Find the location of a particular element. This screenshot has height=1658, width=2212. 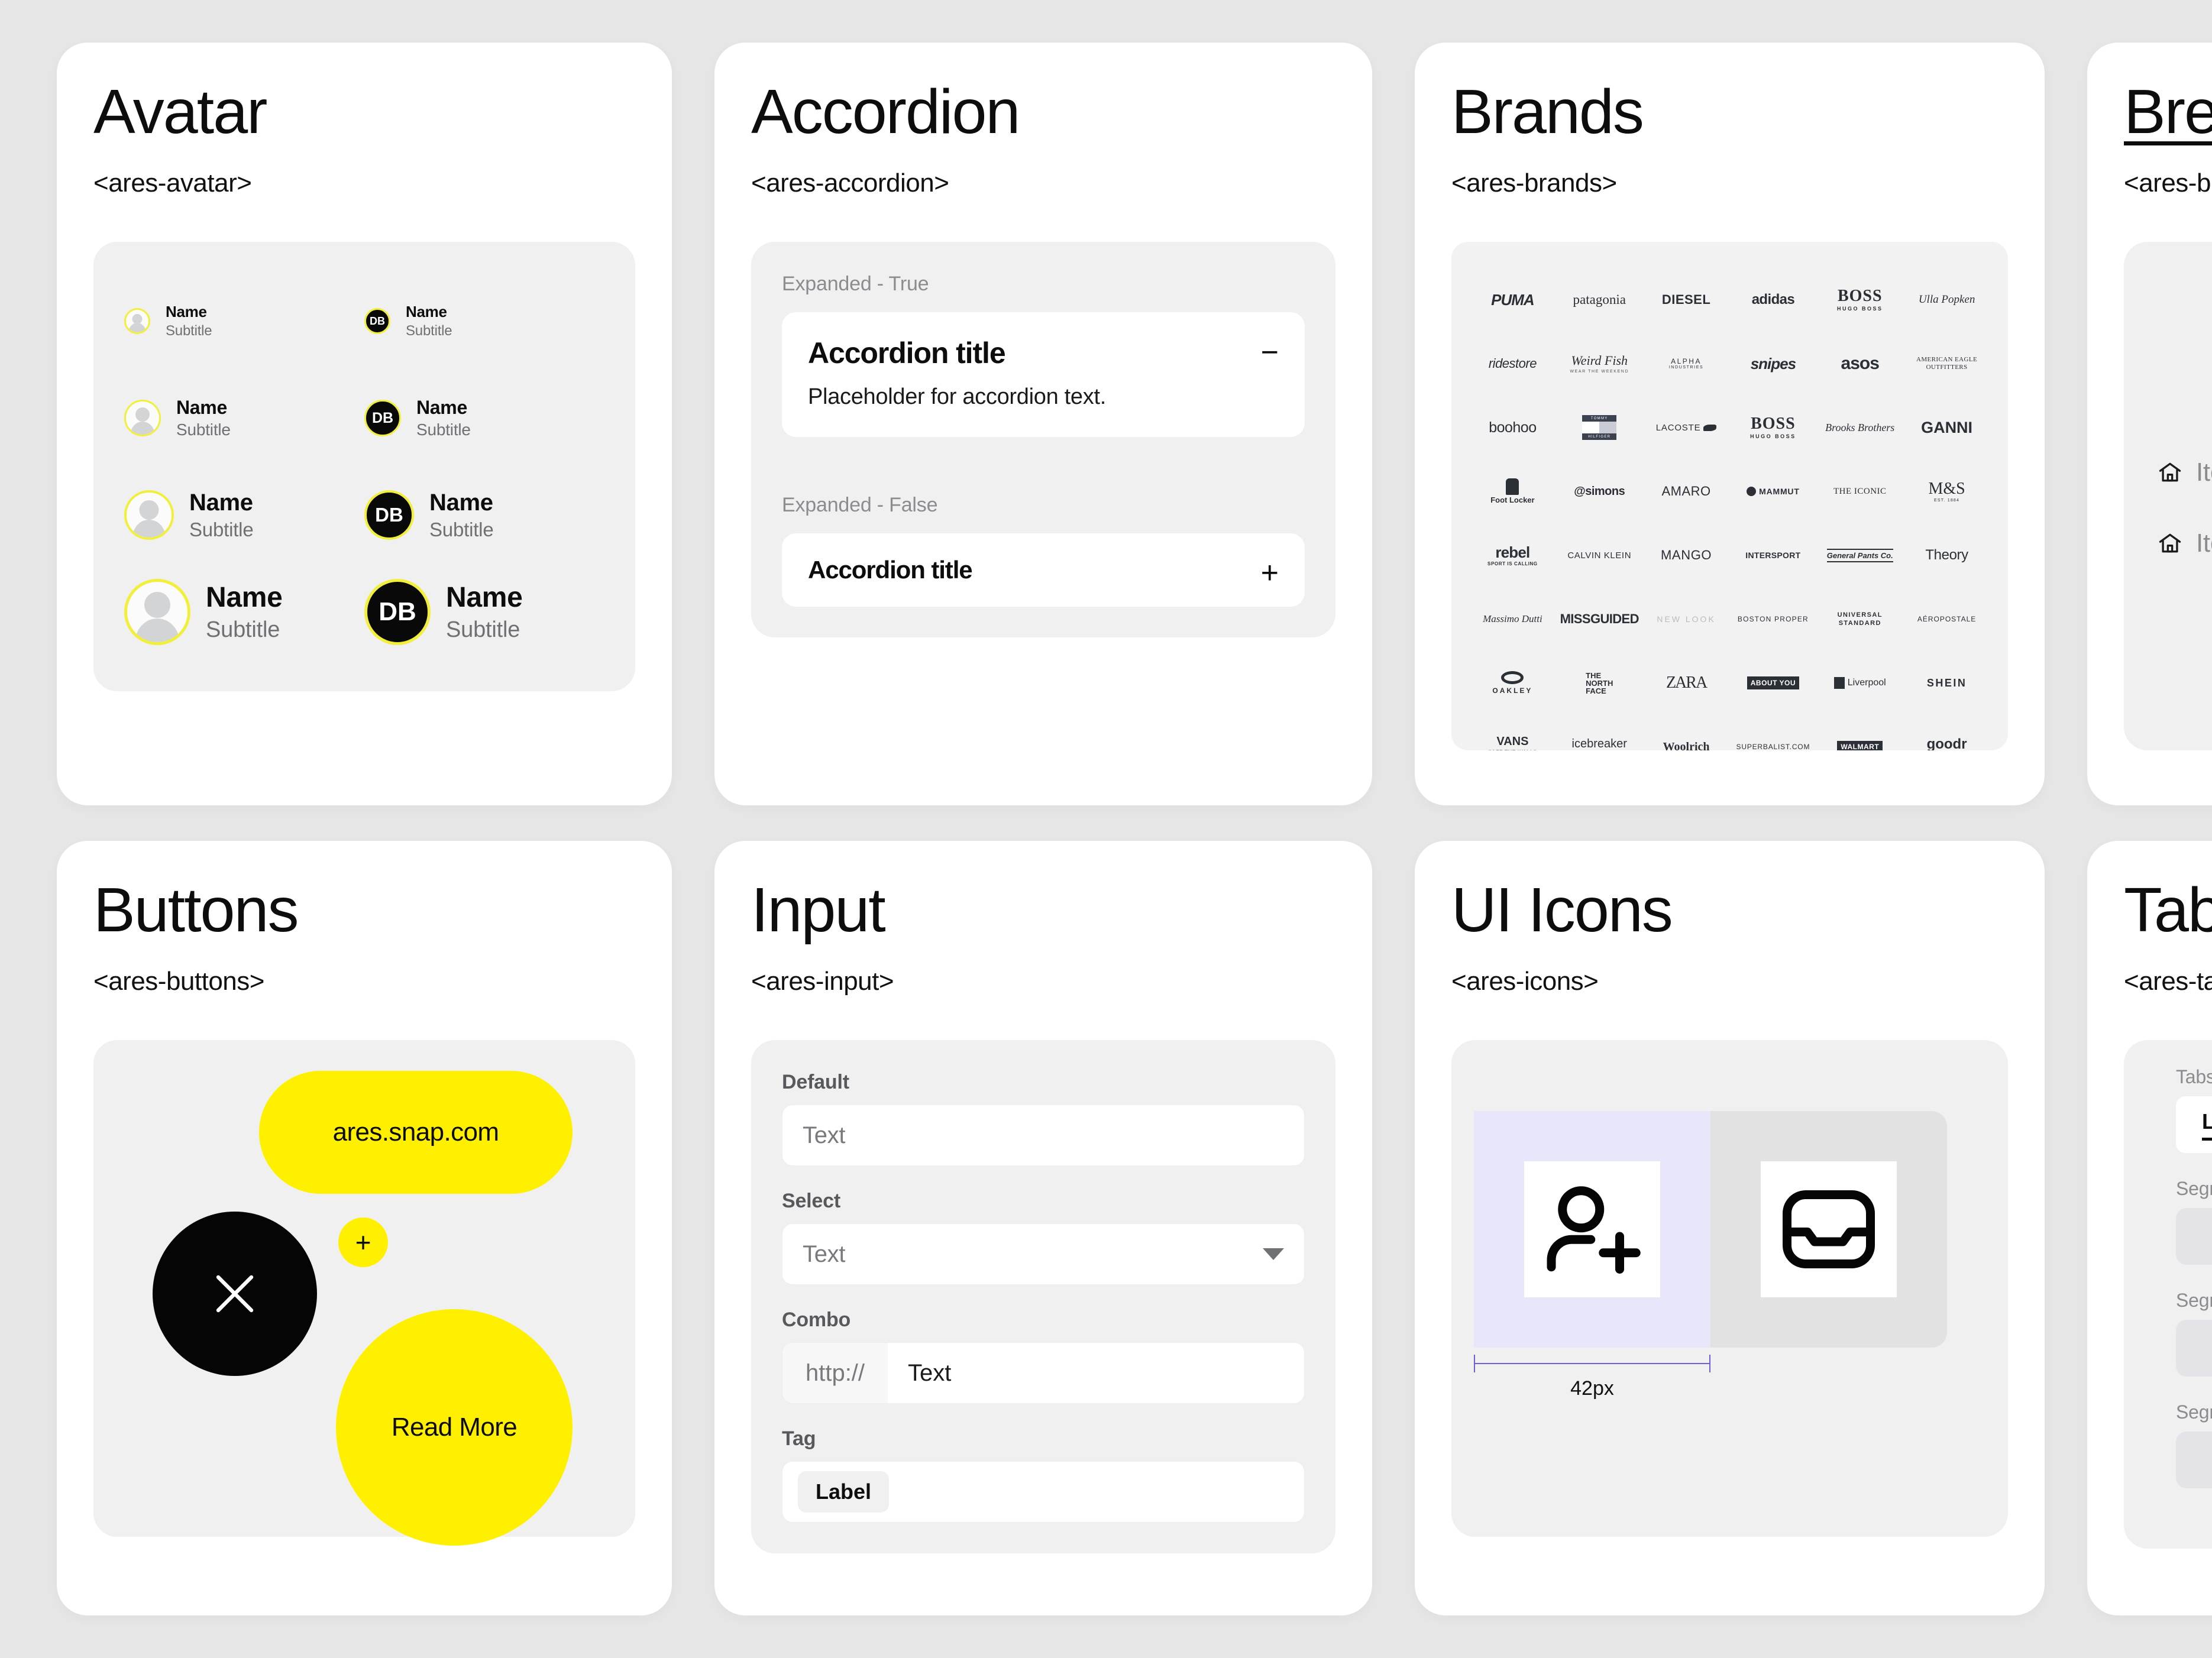

brand-logo-american-eagle: AMERICAN EAGLE OUTFITTERS is located at coordinates (1947, 363).